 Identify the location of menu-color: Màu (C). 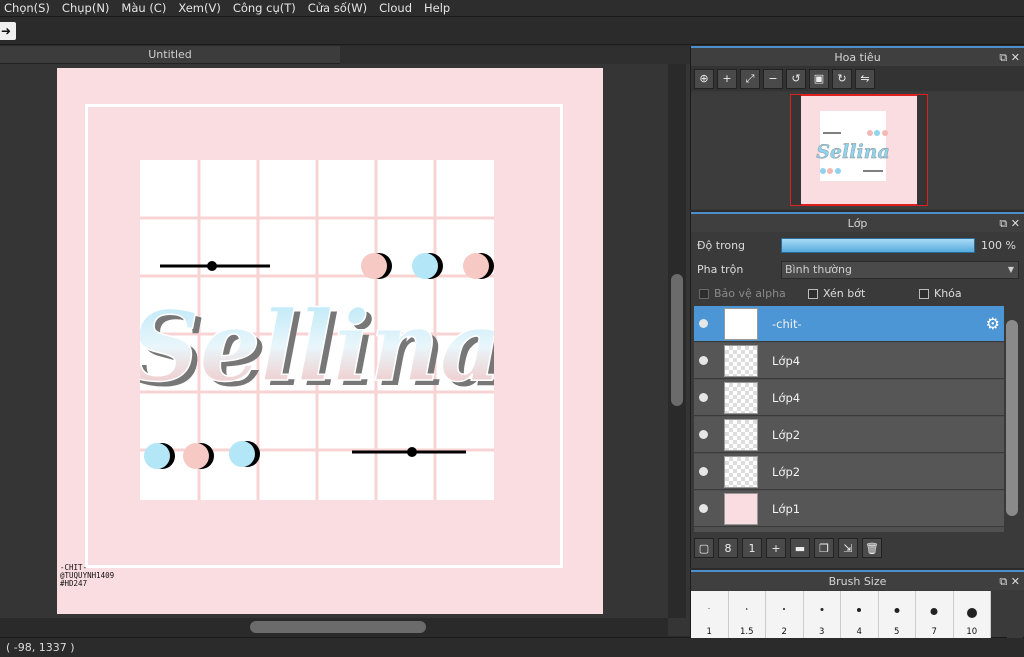
(143, 8).